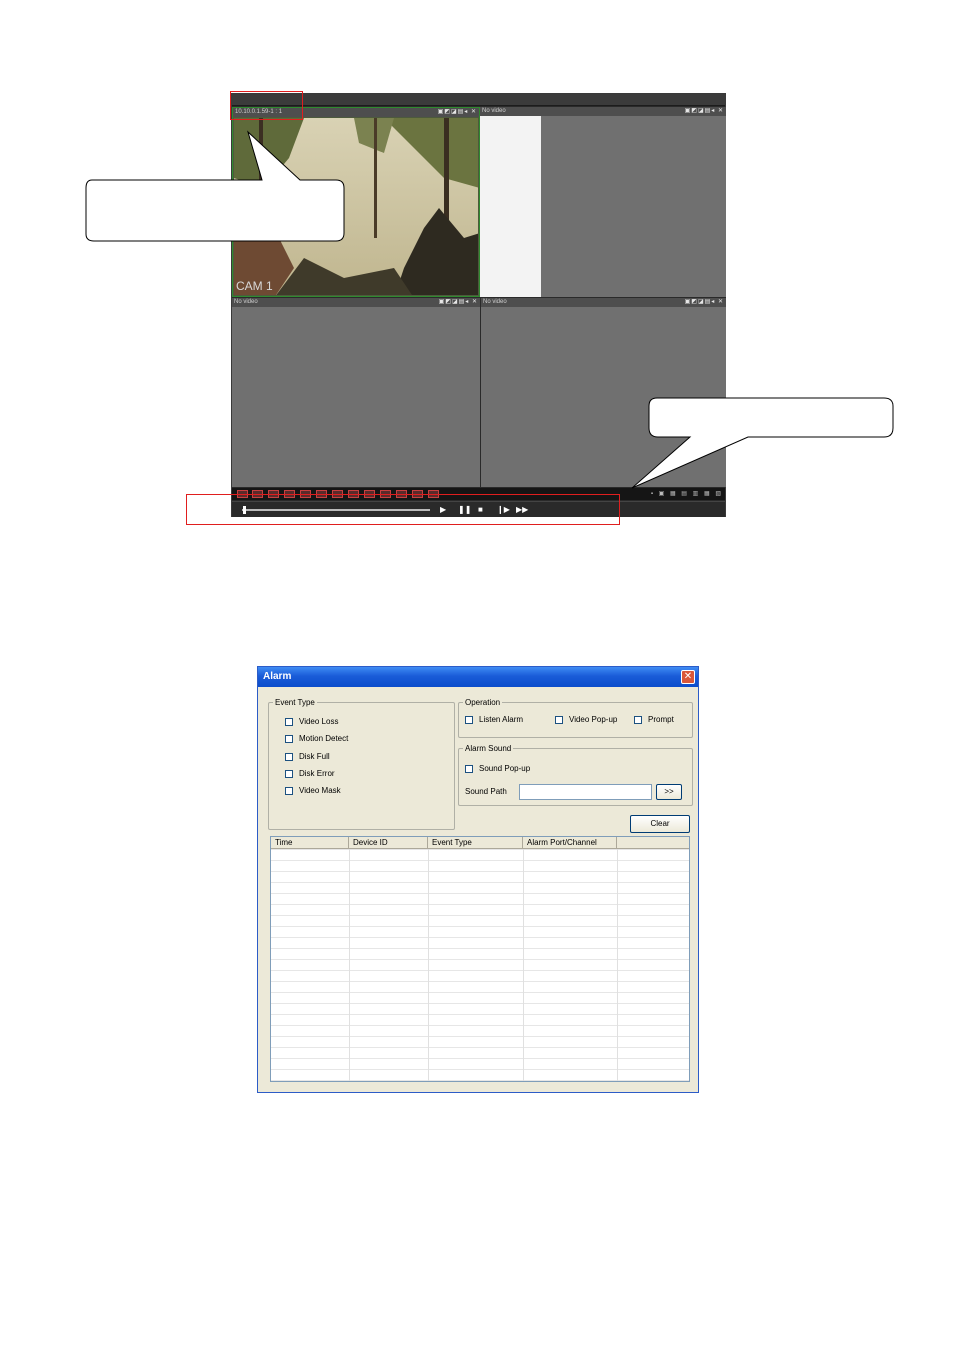 Image resolution: width=954 pixels, height=1350 pixels. I want to click on checkbox-label: Sound Pop-up, so click(505, 768).